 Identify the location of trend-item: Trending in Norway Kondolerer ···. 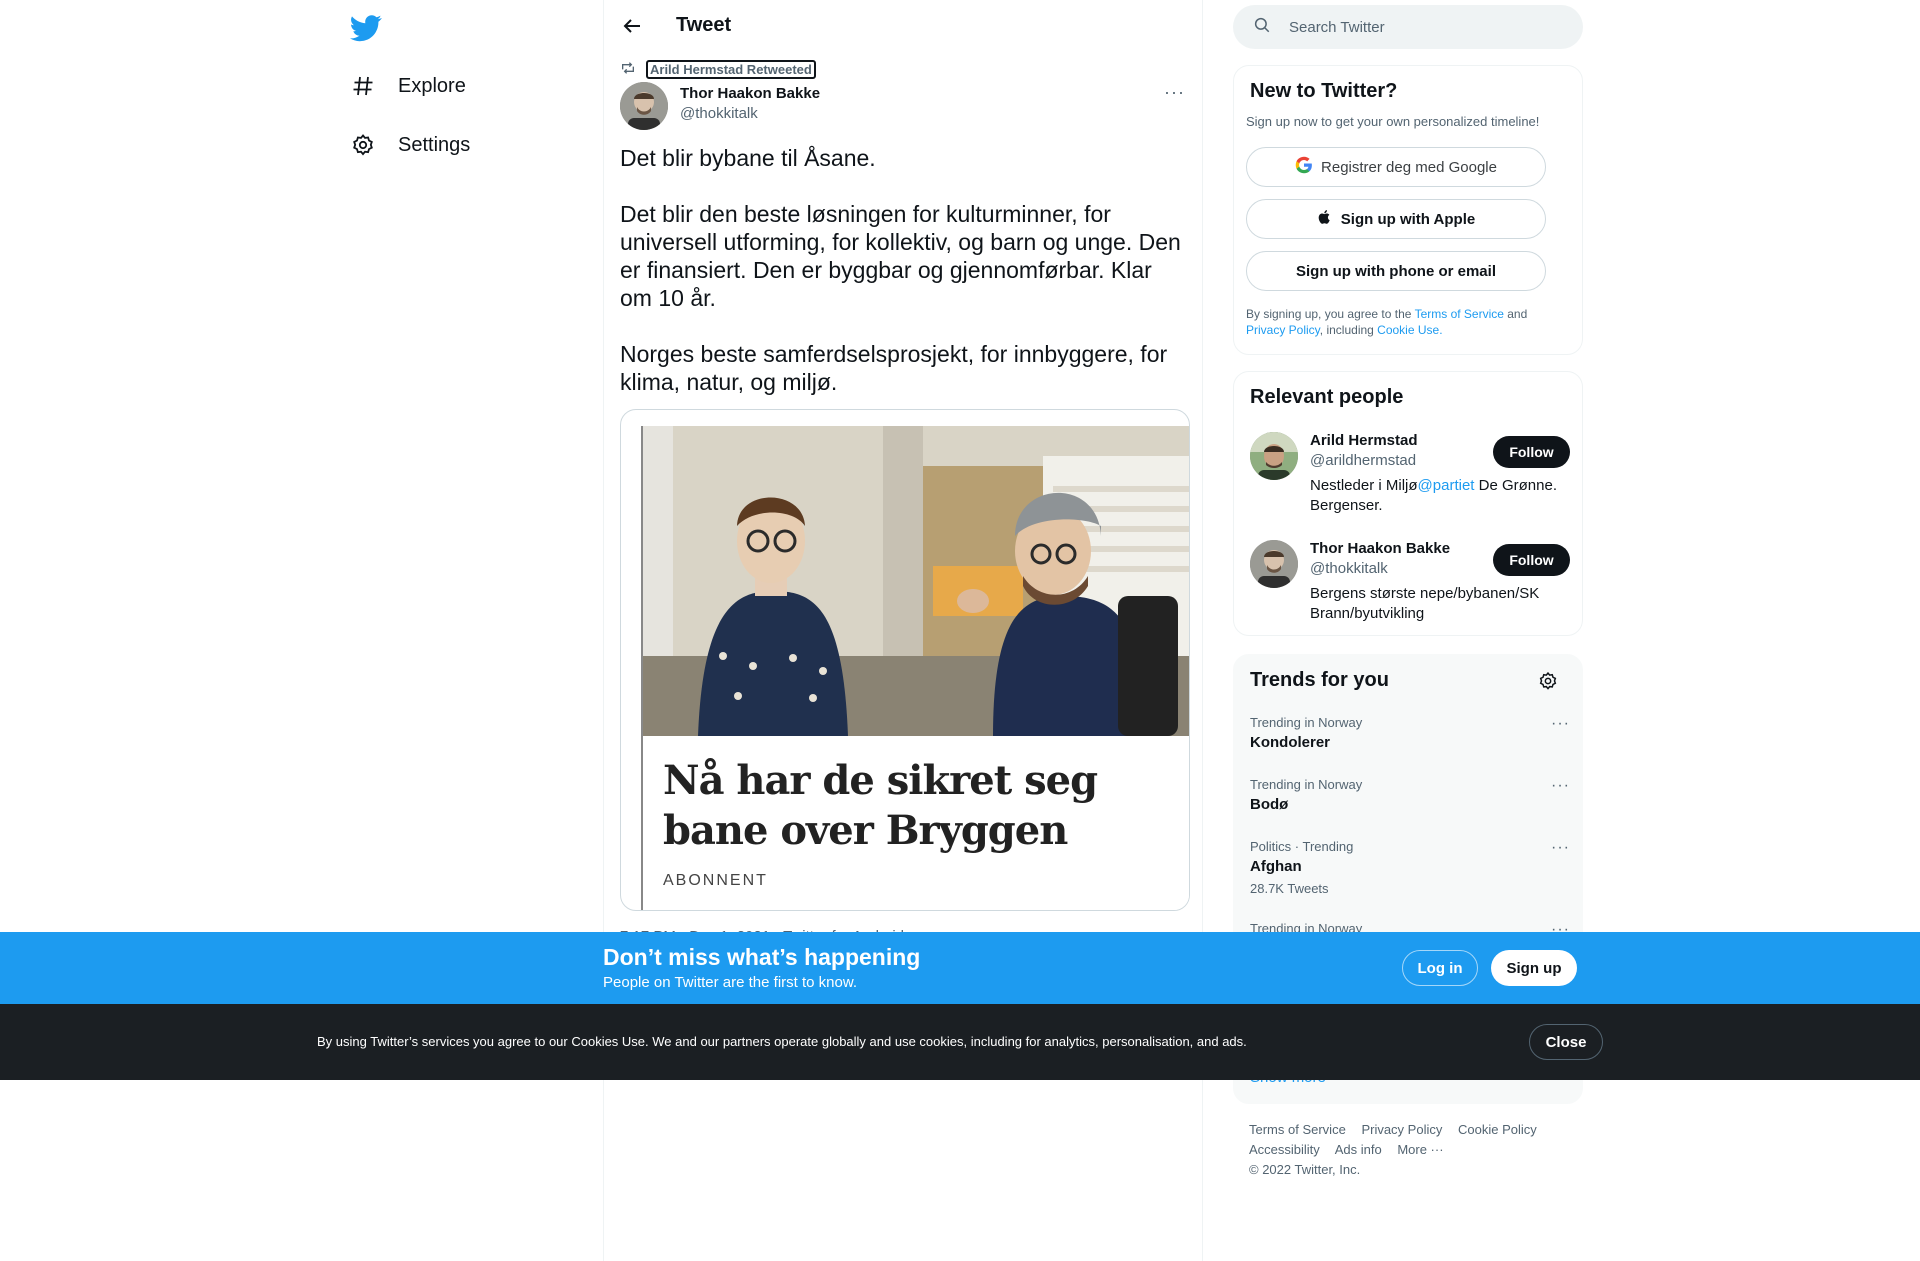
(1410, 733).